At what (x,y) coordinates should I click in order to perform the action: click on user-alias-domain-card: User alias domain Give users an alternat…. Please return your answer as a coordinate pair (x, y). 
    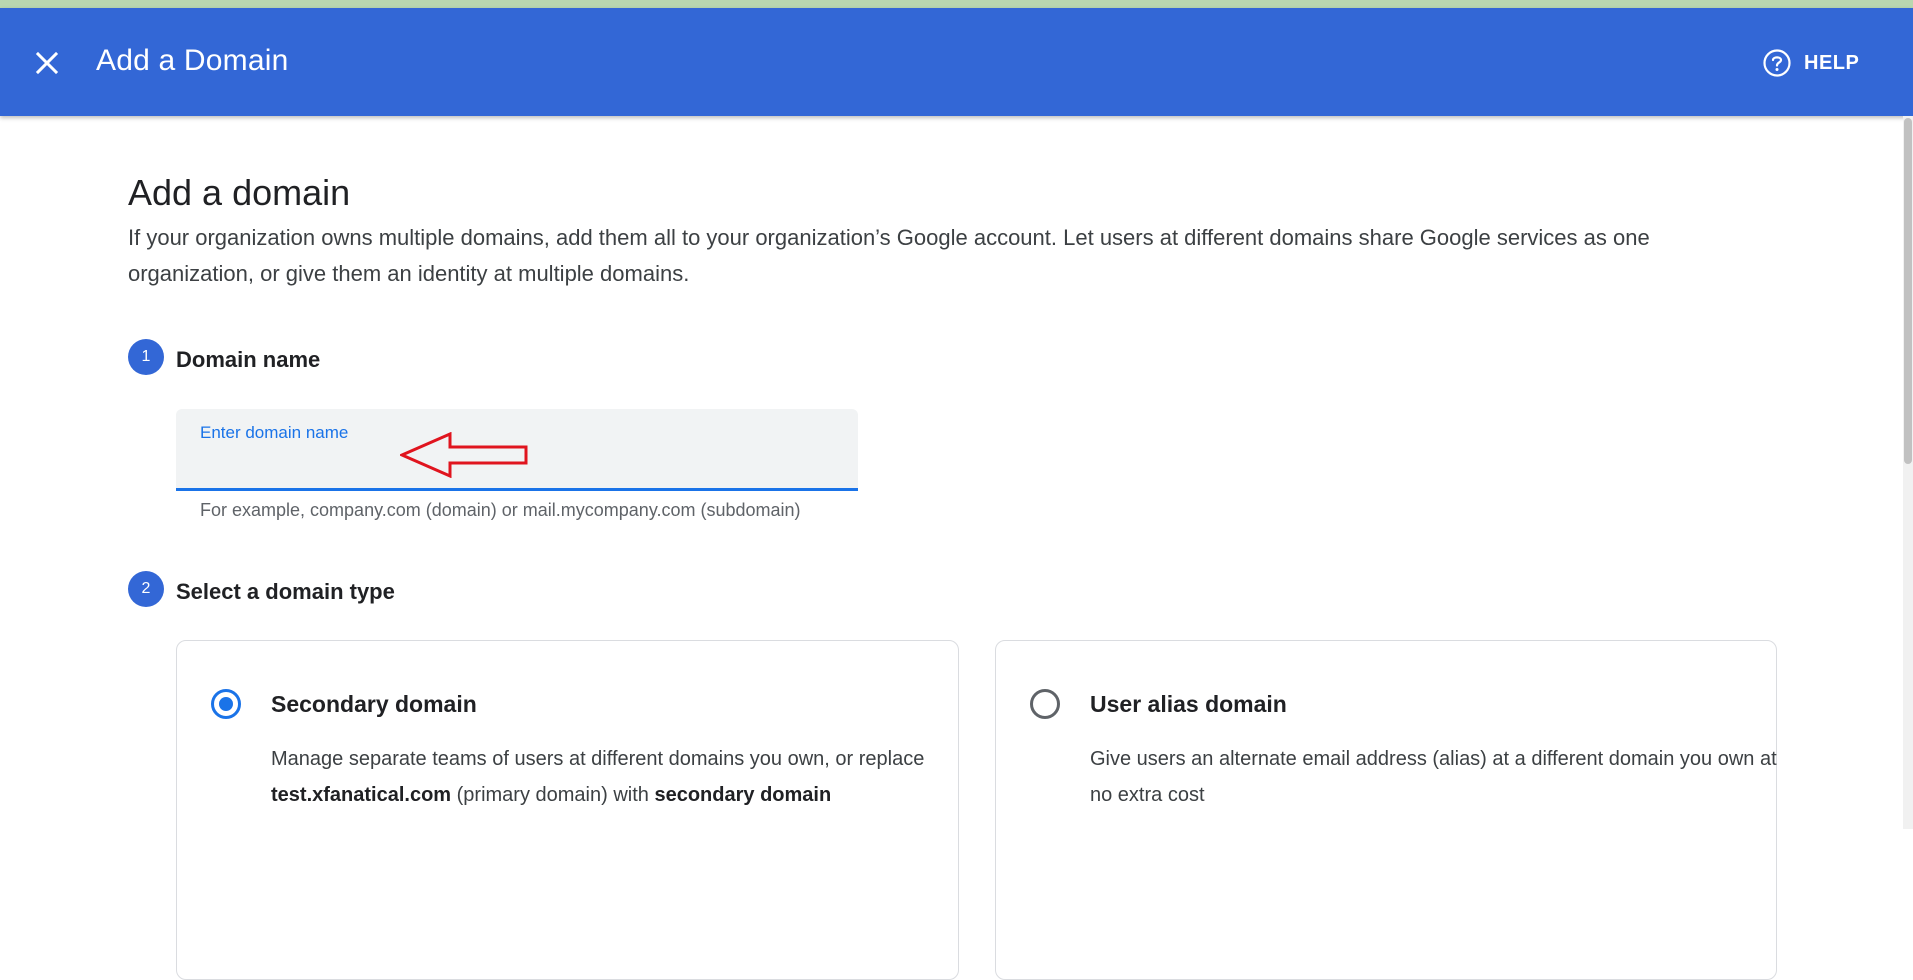
    Looking at the image, I should click on (1386, 810).